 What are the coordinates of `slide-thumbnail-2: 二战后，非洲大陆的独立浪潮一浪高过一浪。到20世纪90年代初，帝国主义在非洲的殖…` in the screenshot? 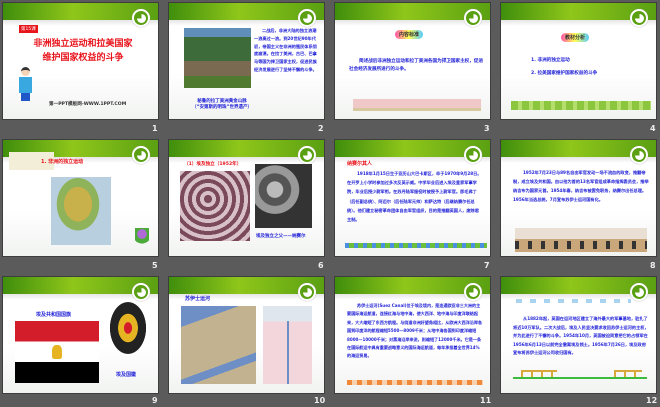 It's located at (246, 61).